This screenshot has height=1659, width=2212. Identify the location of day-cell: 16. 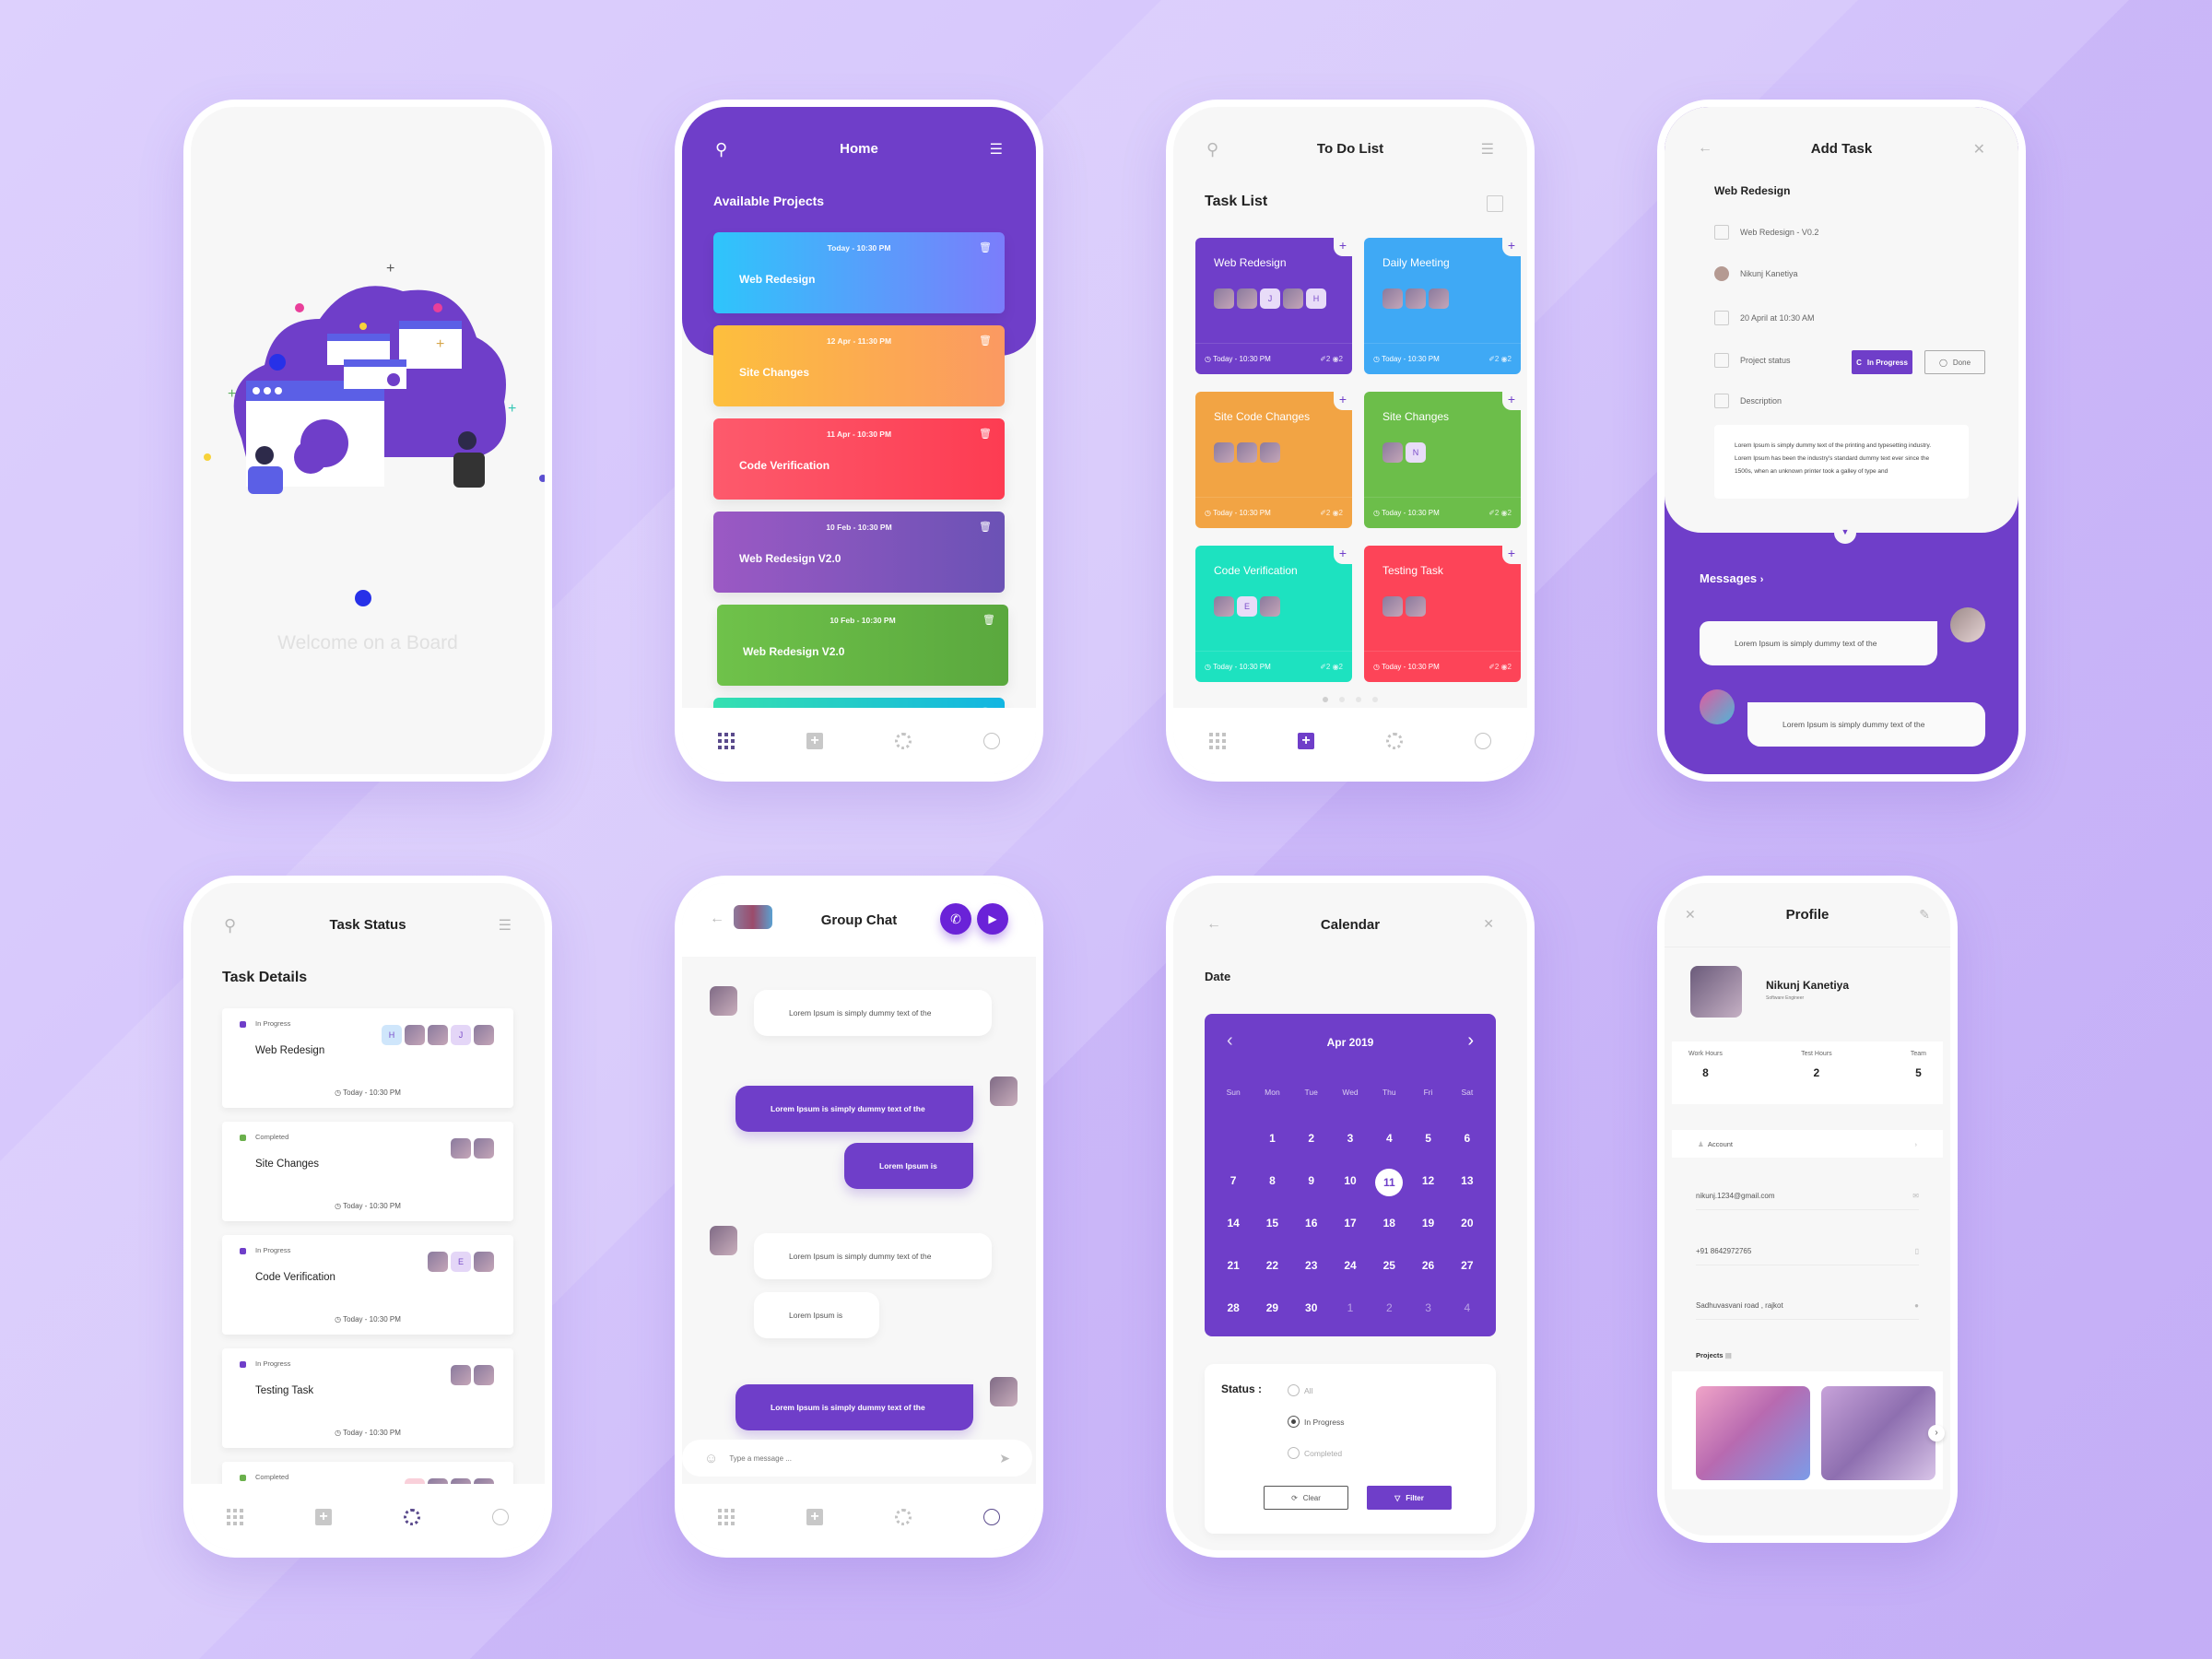
(1311, 1232).